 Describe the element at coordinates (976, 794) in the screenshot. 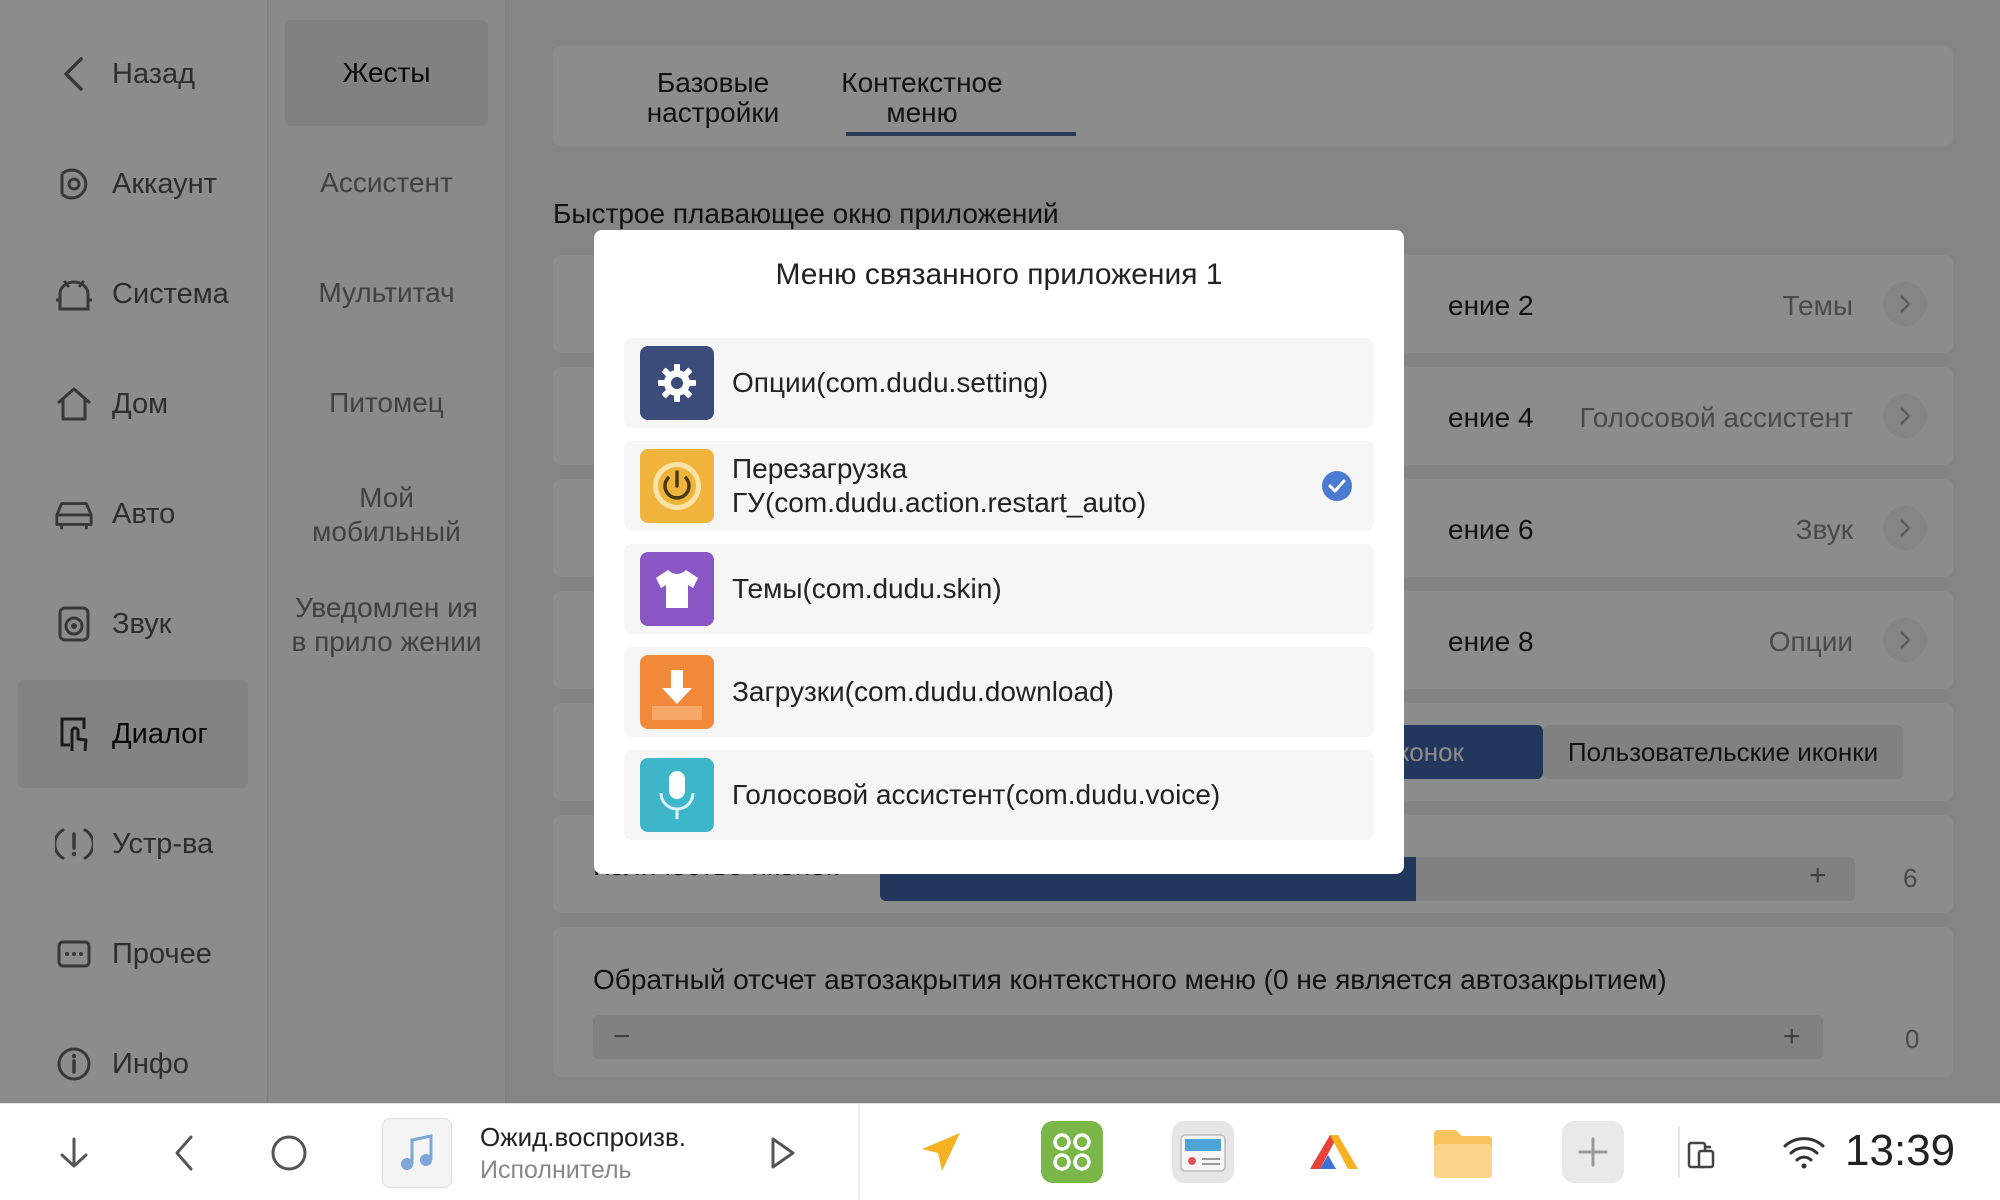

I see `dialog-option-label: Голосовой ассистент(com.dudu.voice)` at that location.